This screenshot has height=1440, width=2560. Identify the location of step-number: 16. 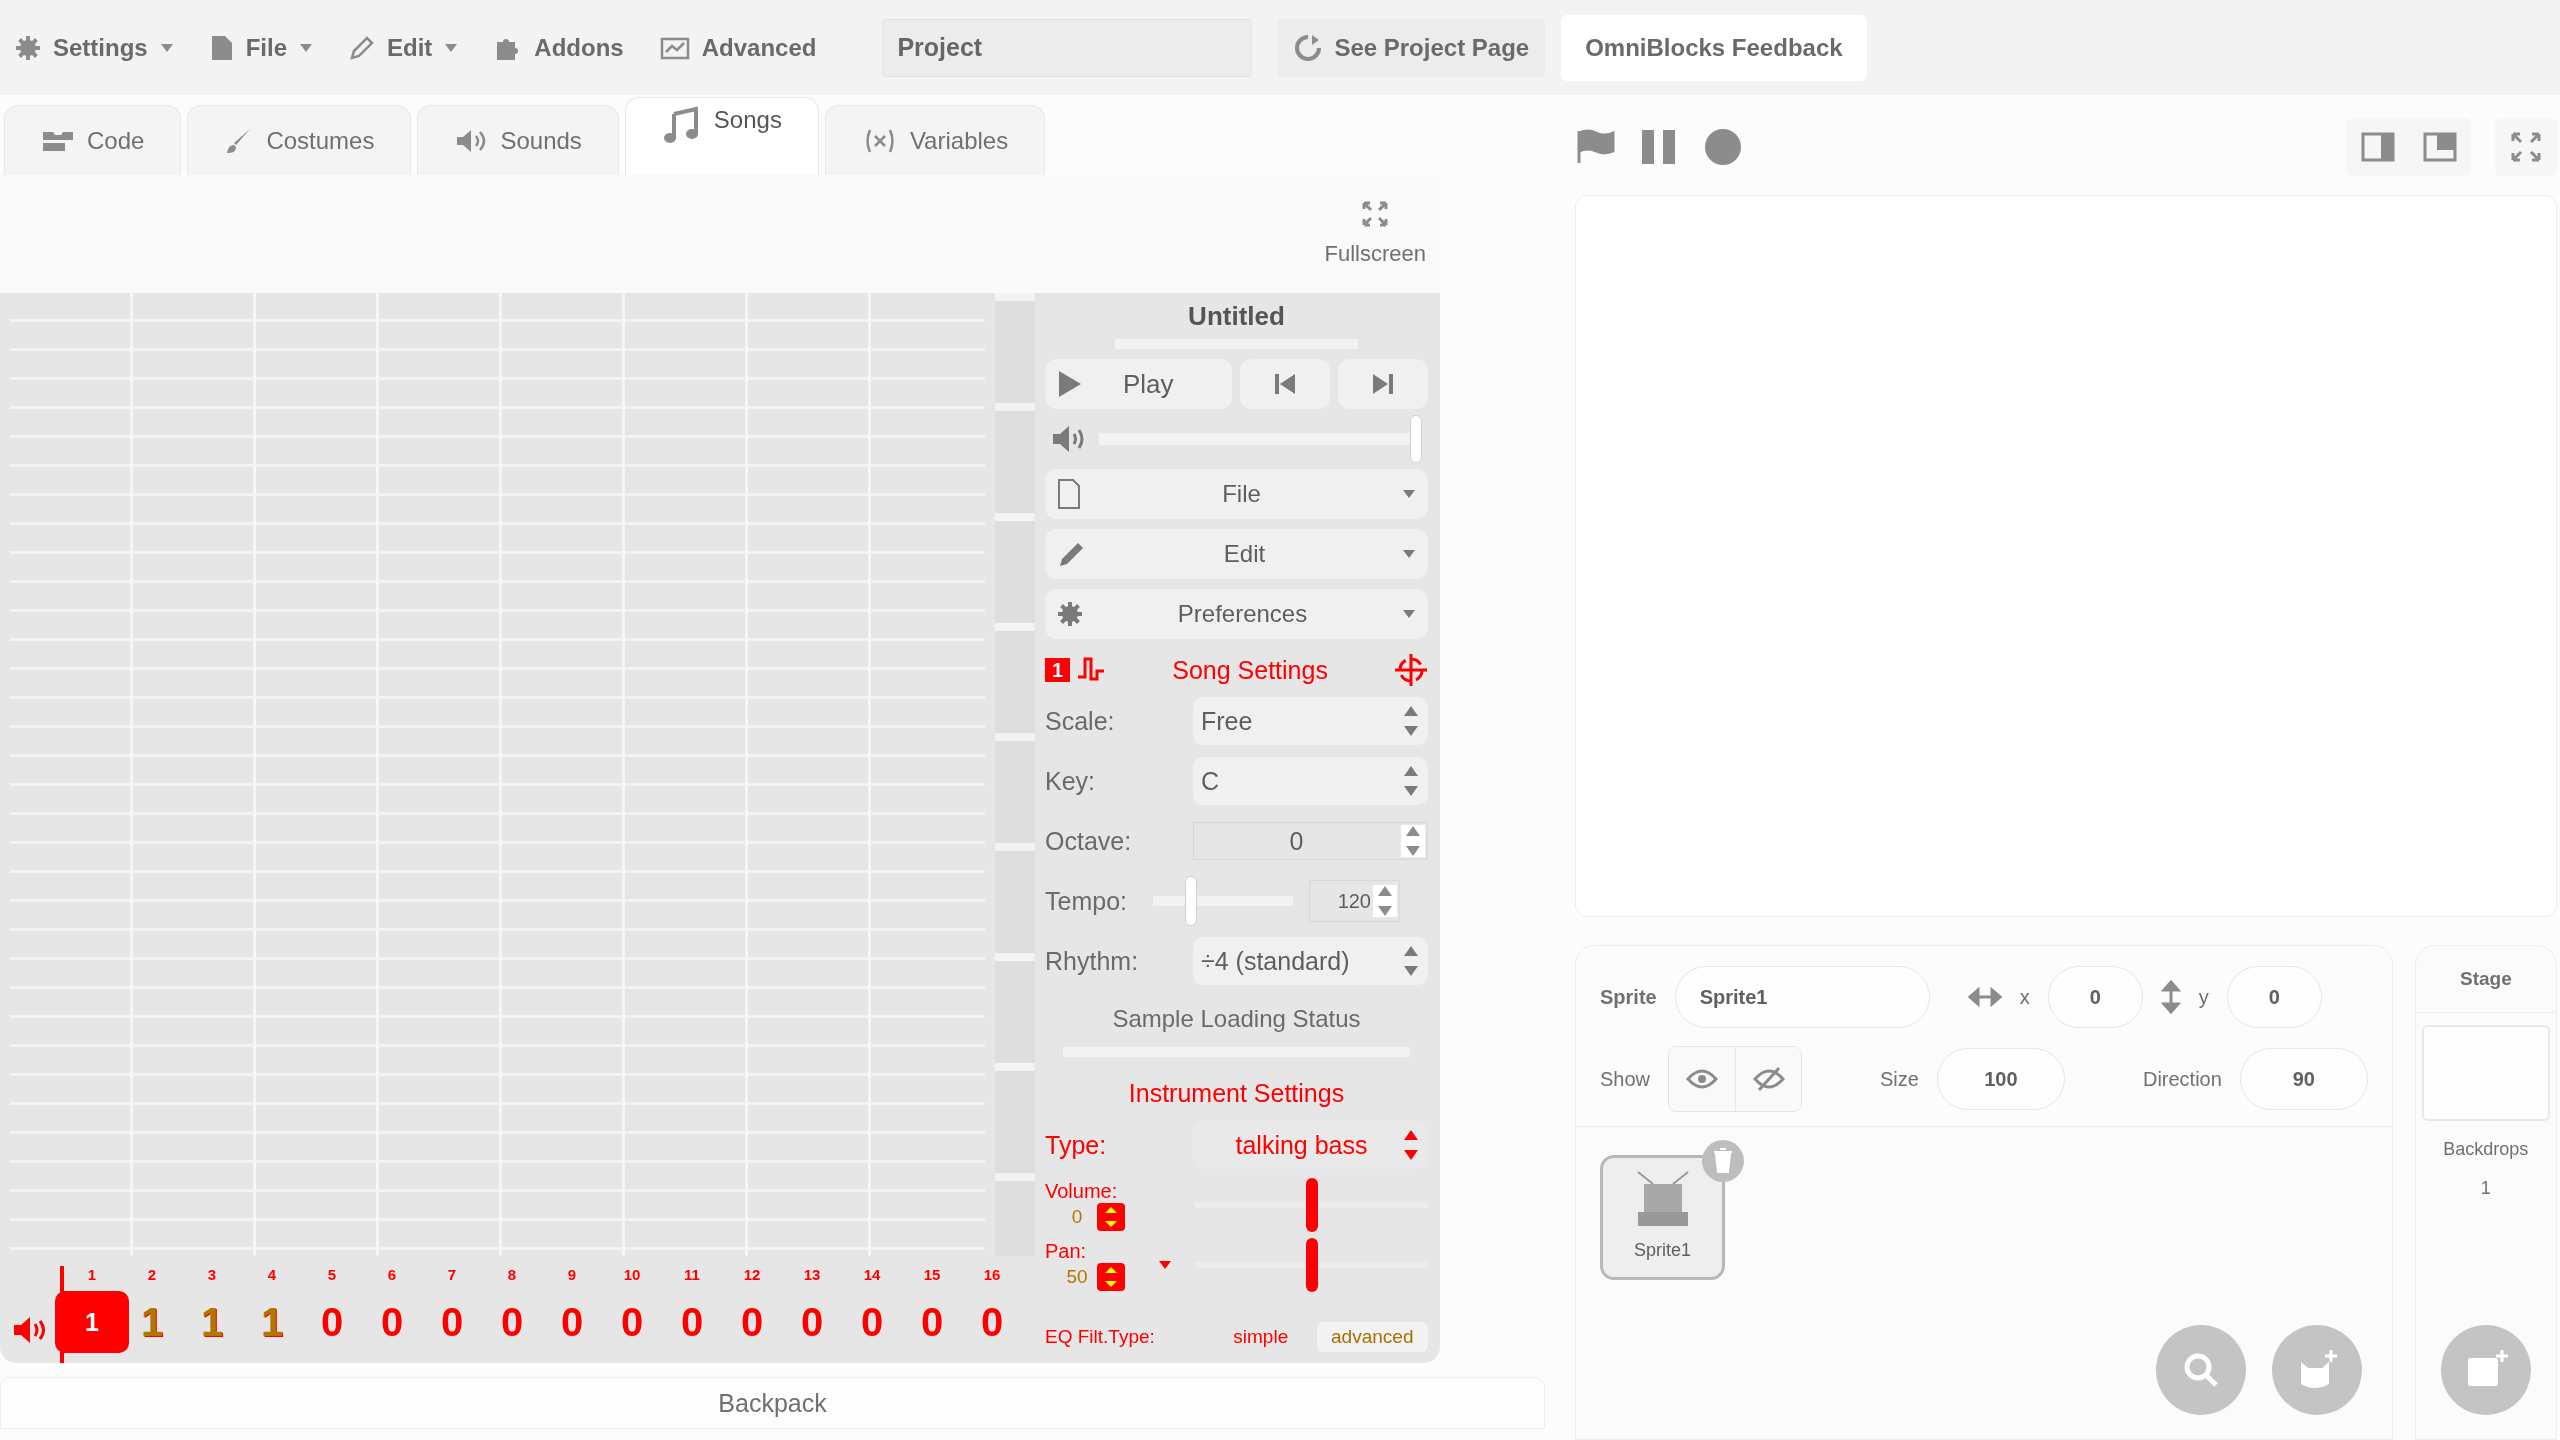
(992, 1274).